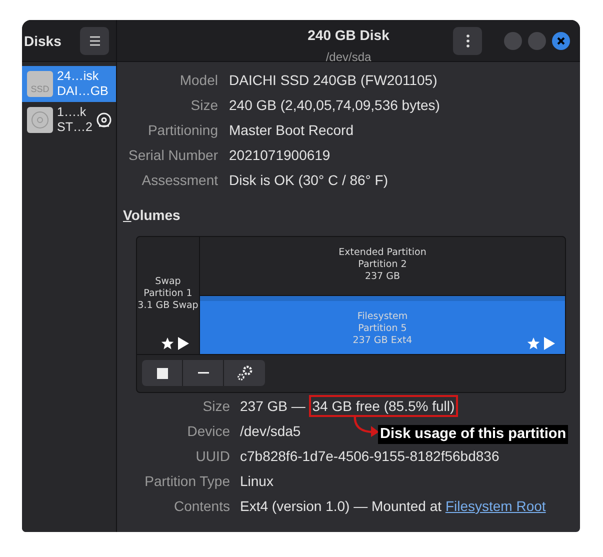  I want to click on field-label: Assessment, so click(179, 180).